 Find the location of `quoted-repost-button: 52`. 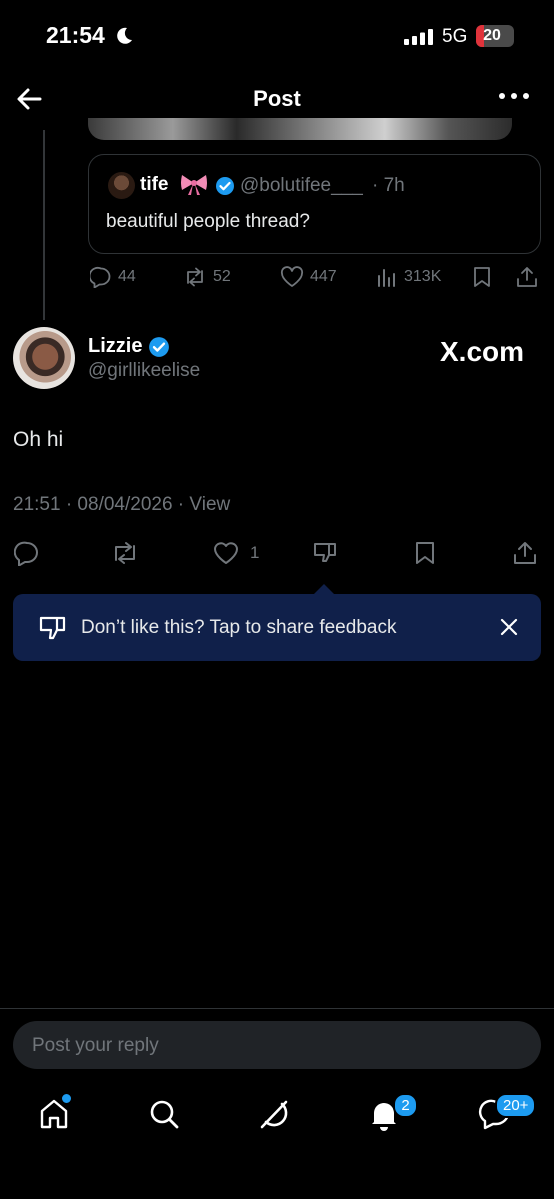

quoted-repost-button: 52 is located at coordinates (207, 277).